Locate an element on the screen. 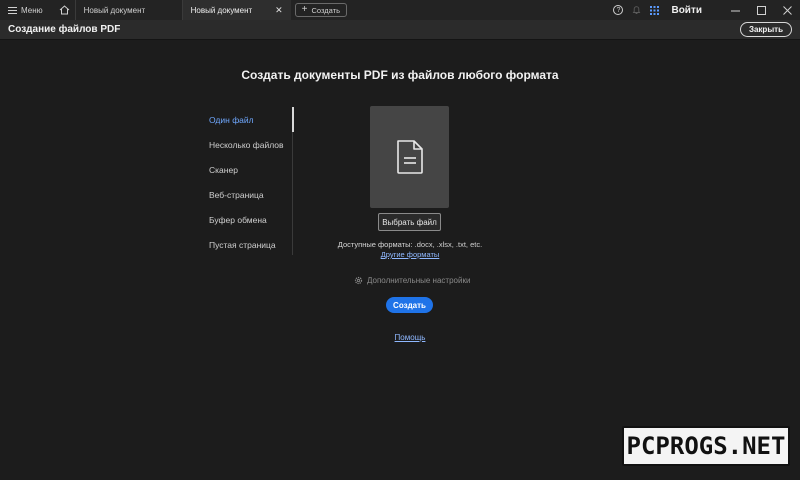 The width and height of the screenshot is (800, 480). home-button is located at coordinates (65, 10).